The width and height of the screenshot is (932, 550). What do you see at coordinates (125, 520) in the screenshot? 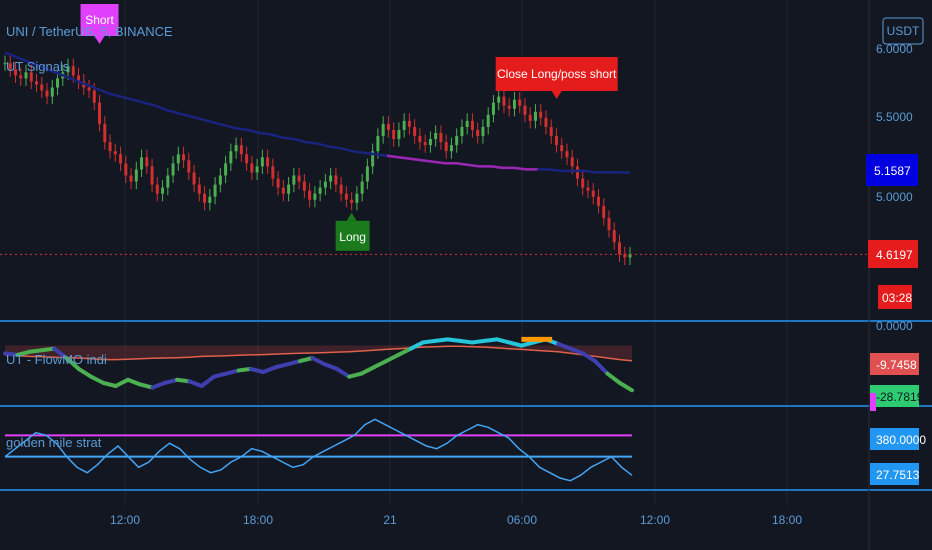
I see `time-tick-0: 12:00` at bounding box center [125, 520].